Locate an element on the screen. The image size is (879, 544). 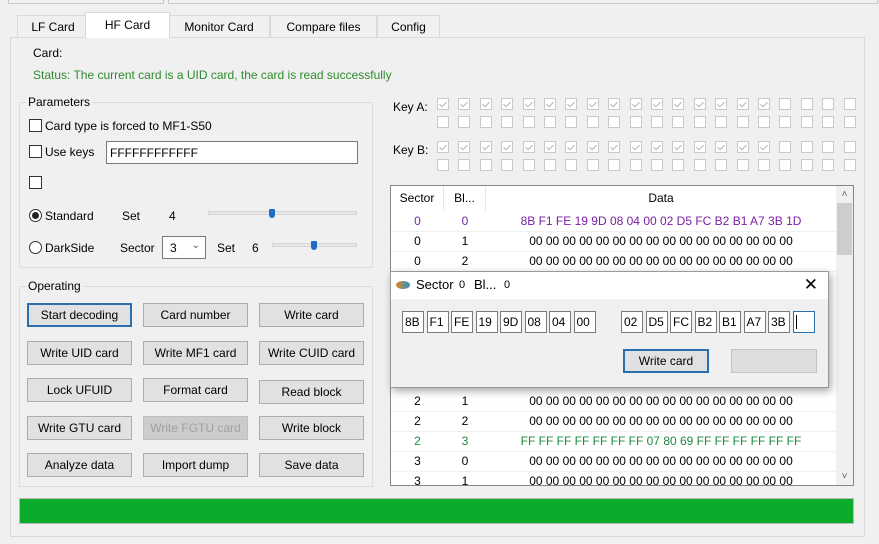
use-keys-checkbox is located at coordinates (35, 151).